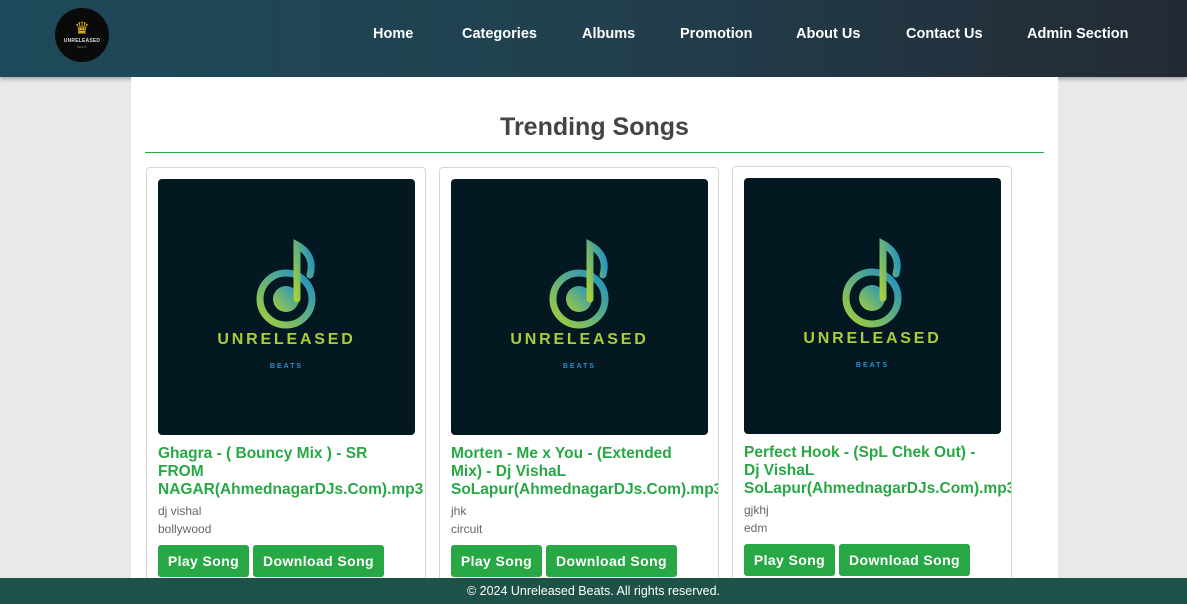 Image resolution: width=1187 pixels, height=604 pixels. What do you see at coordinates (499, 34) in the screenshot?
I see `nav-categories: Categories` at bounding box center [499, 34].